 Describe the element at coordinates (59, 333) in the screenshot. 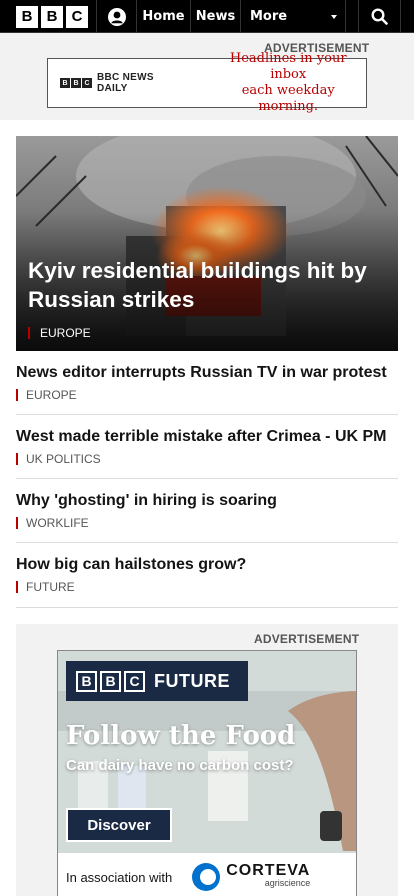

I see `hero-section-tag: EUROPE` at that location.